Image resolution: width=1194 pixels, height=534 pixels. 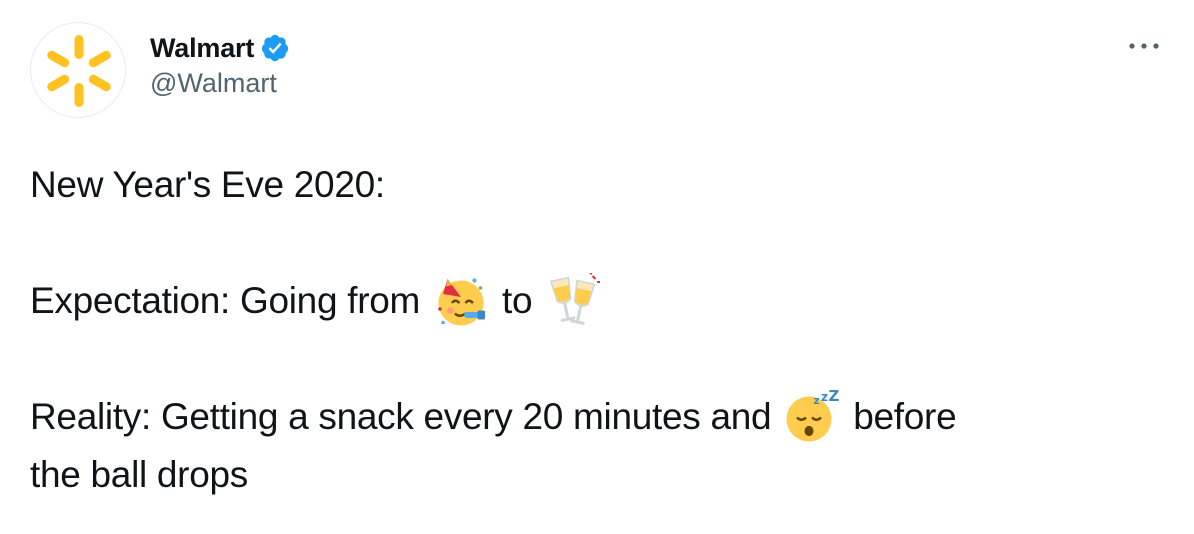 What do you see at coordinates (900, 416) in the screenshot?
I see `before-text: before` at bounding box center [900, 416].